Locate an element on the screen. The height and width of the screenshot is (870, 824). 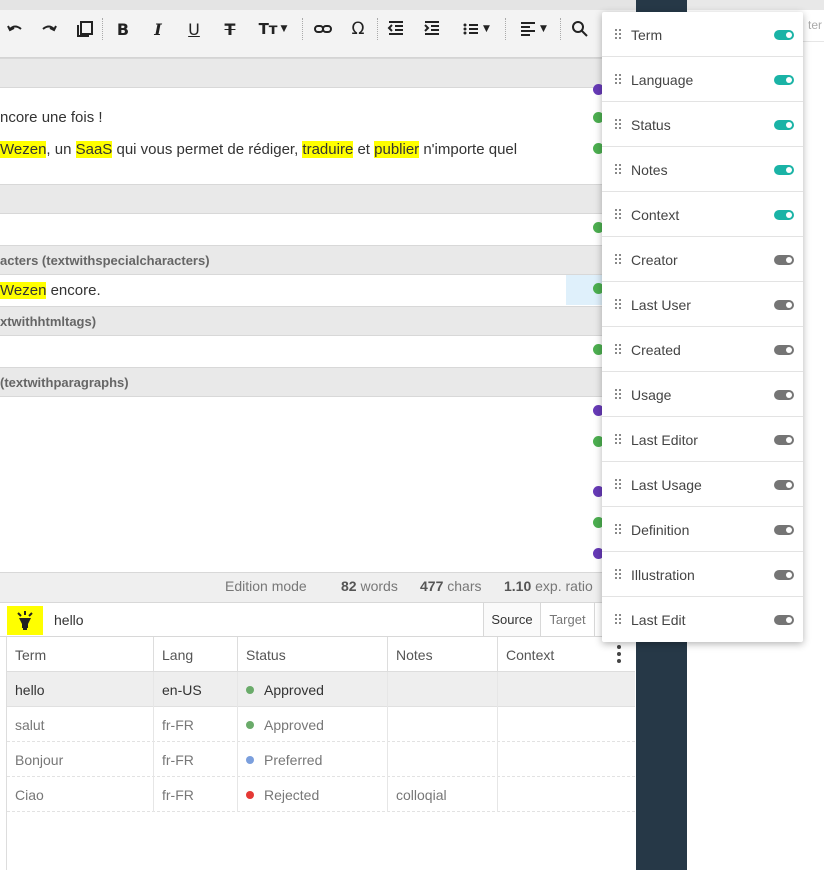
highlight-term: traduire is located at coordinates (328, 149).